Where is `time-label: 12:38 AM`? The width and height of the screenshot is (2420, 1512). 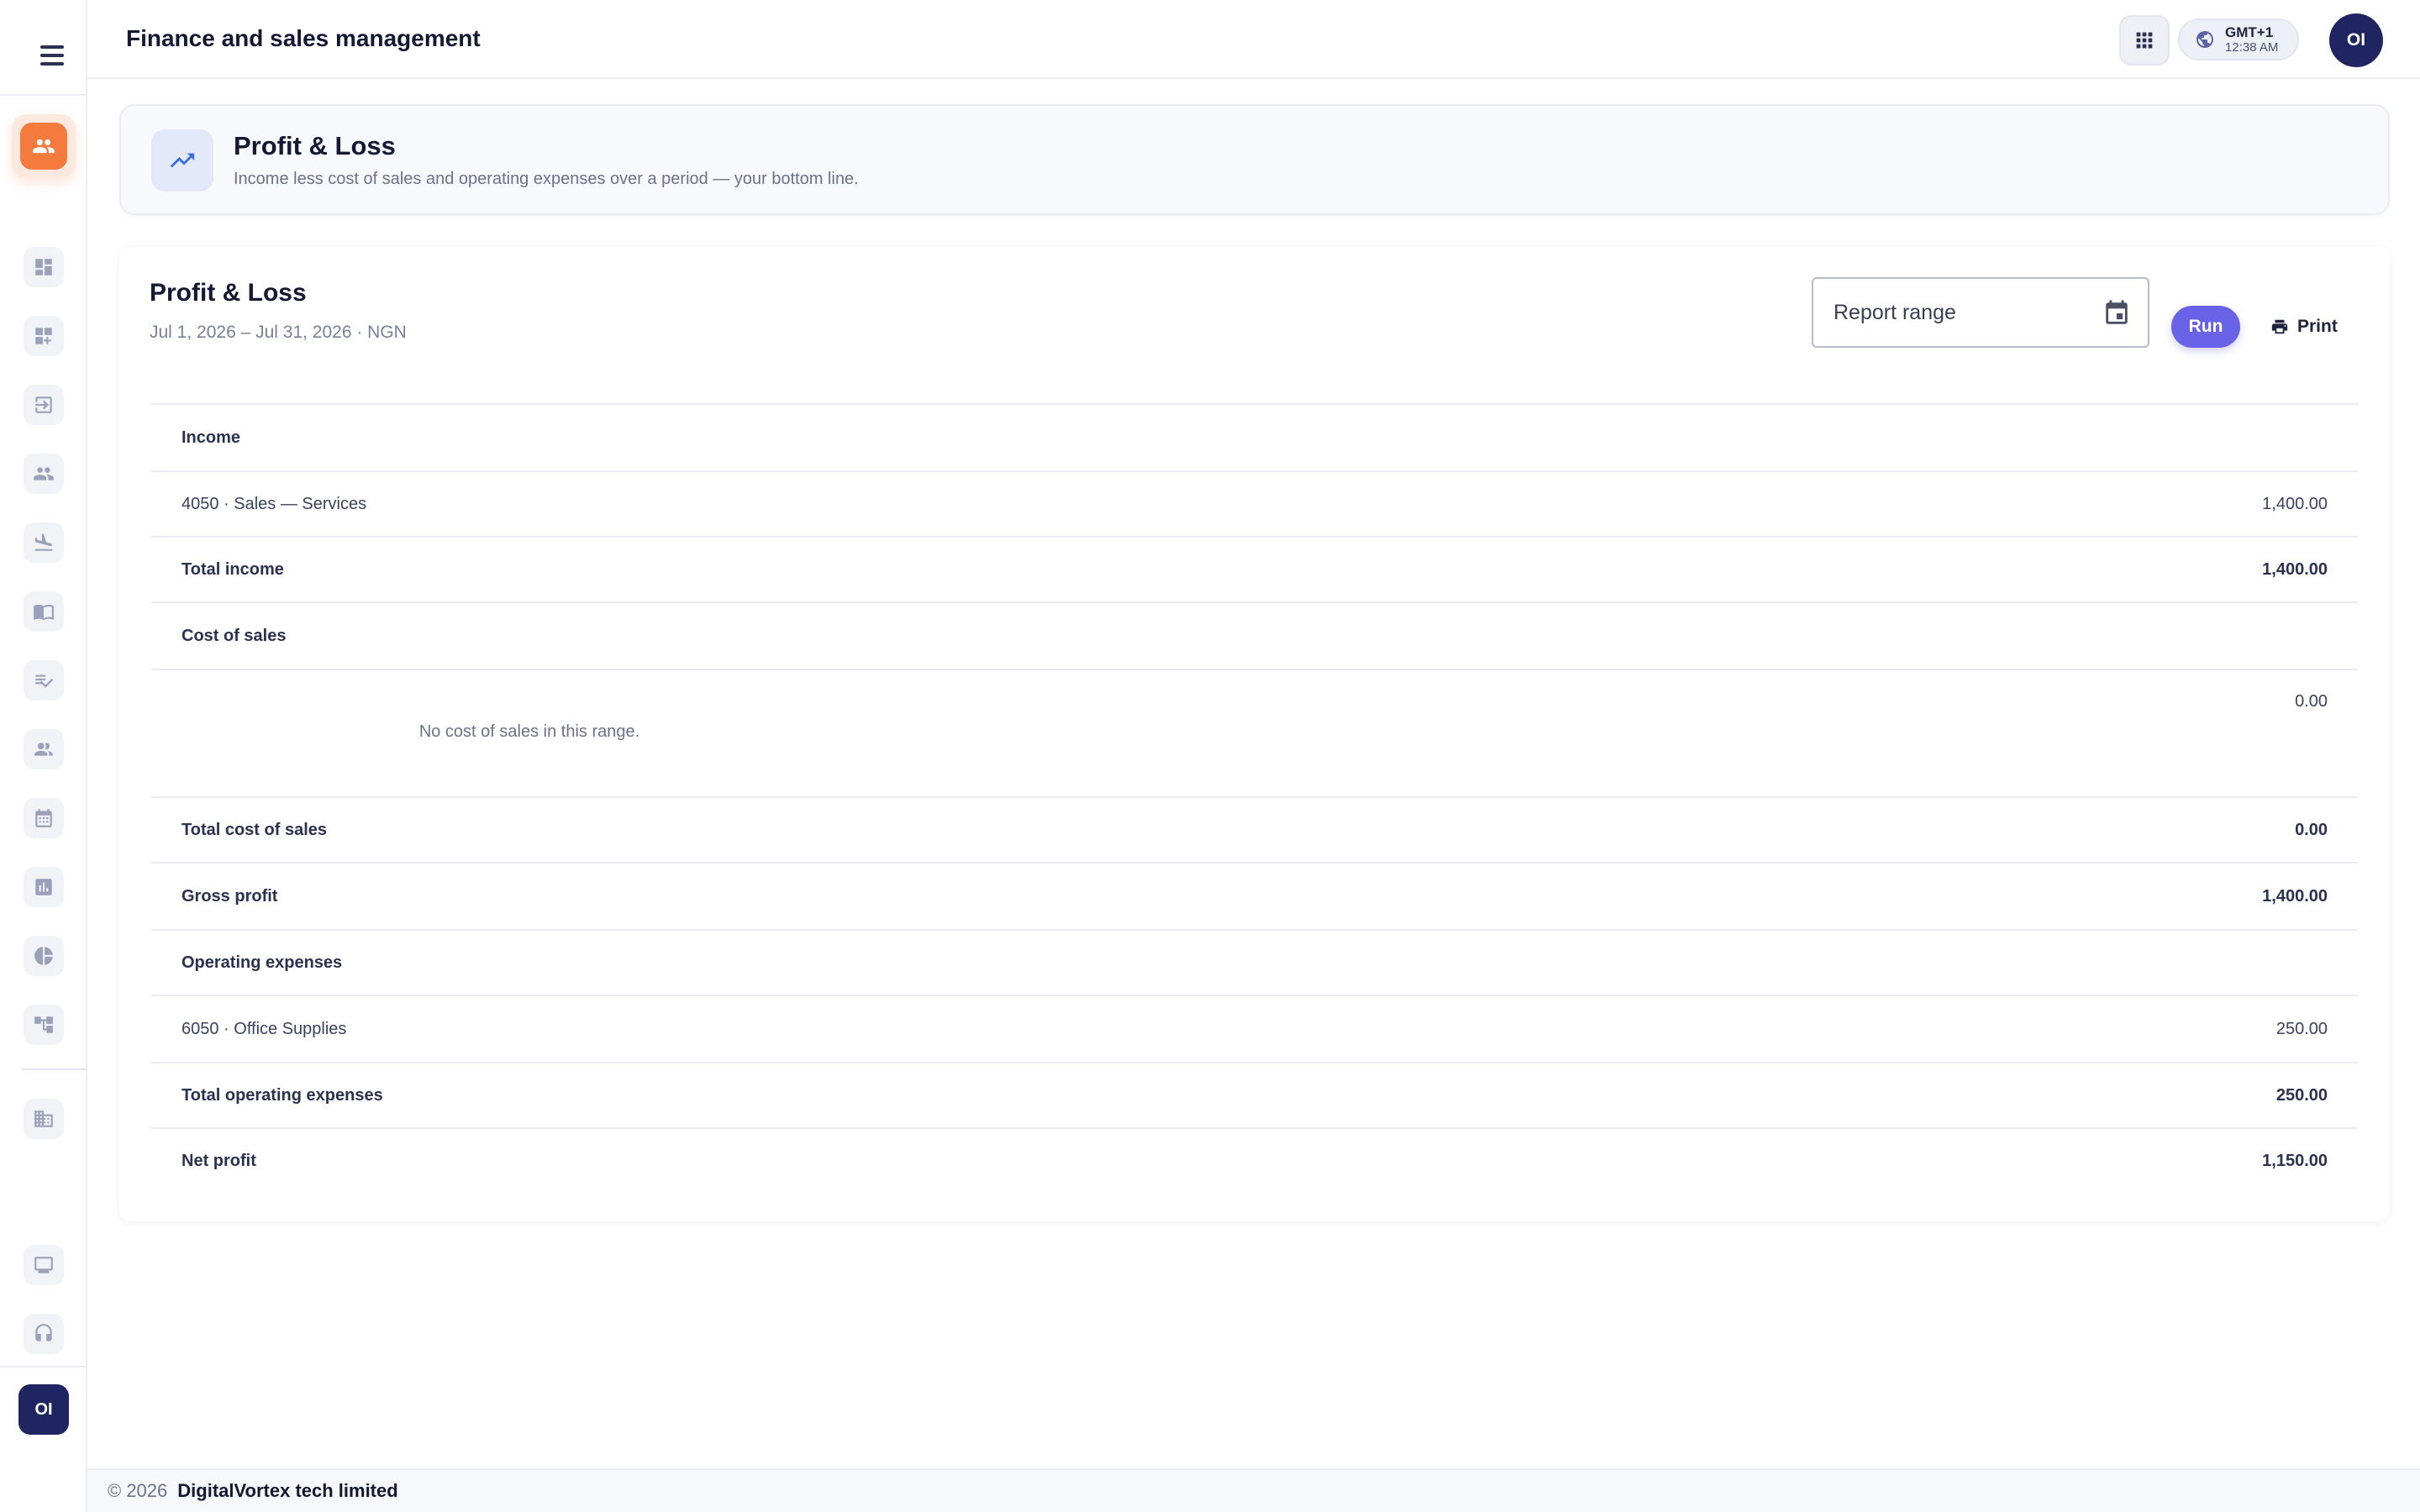
time-label: 12:38 AM is located at coordinates (2252, 47).